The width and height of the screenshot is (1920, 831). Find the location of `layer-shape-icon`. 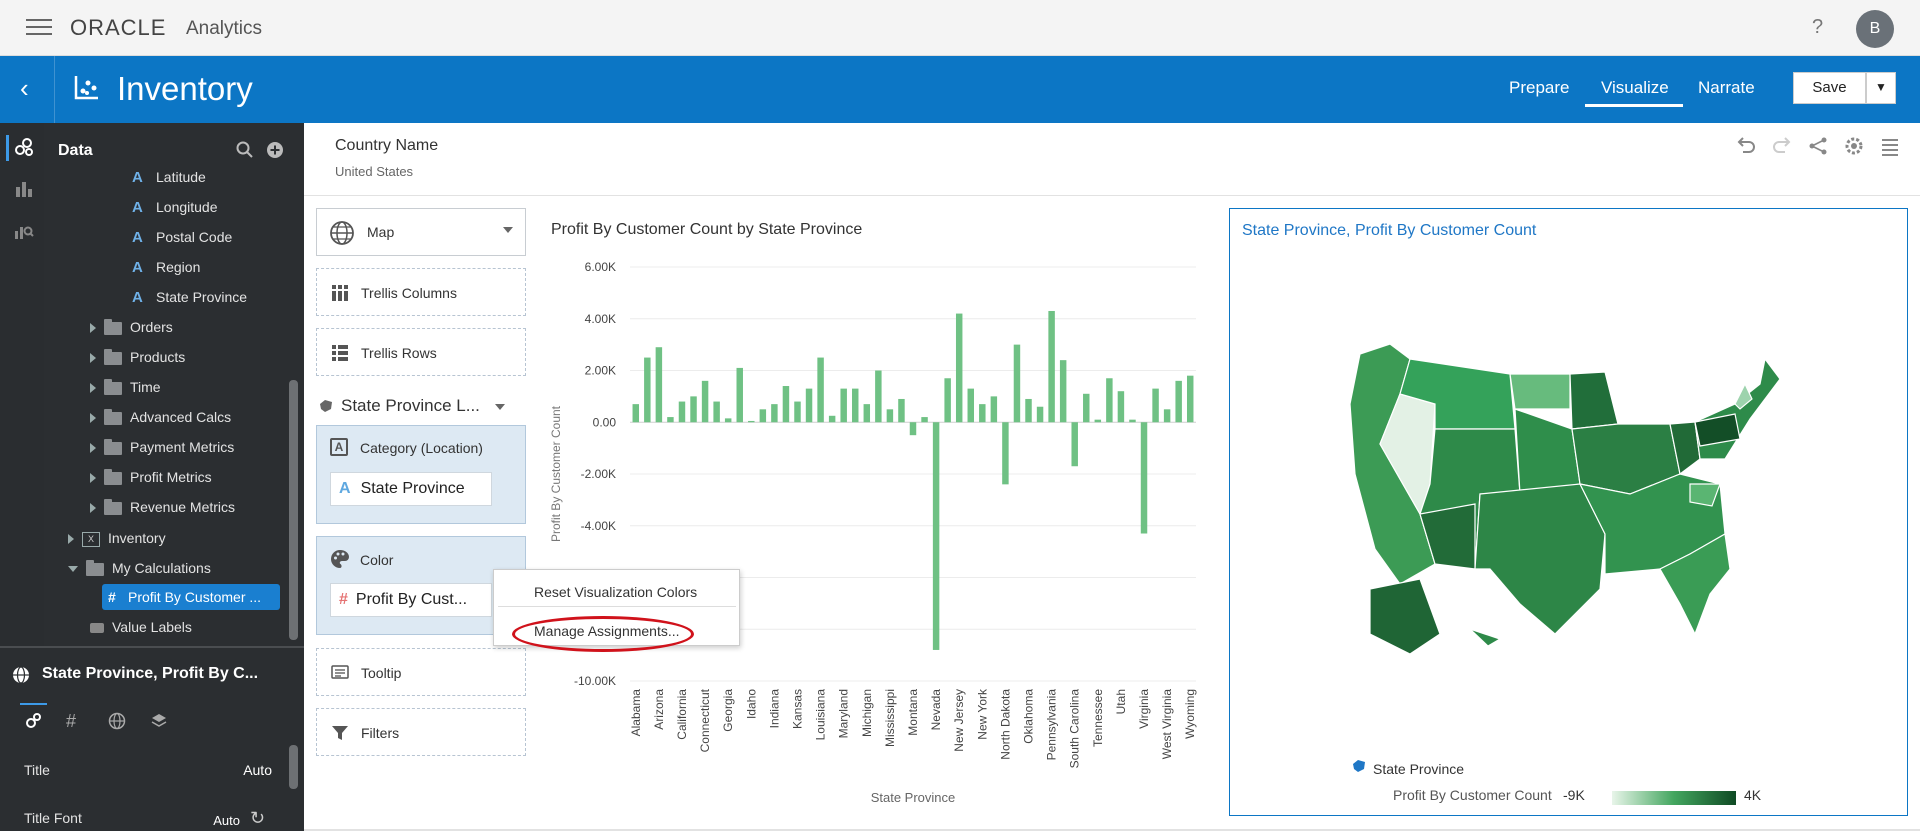

layer-shape-icon is located at coordinates (326, 406).